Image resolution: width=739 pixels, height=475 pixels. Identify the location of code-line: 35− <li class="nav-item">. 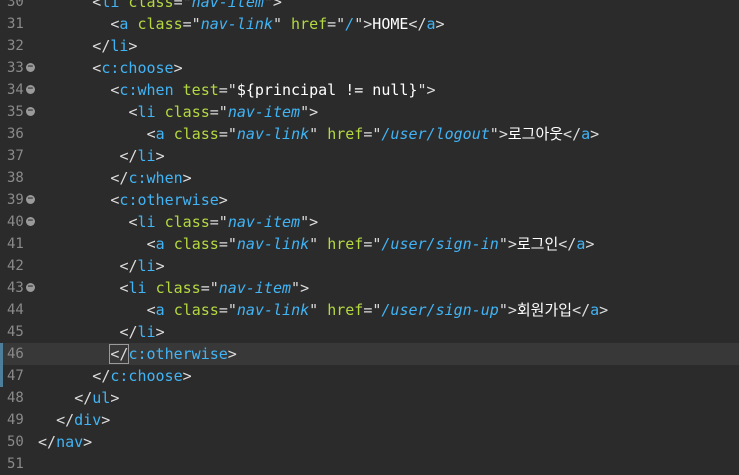
(369, 112).